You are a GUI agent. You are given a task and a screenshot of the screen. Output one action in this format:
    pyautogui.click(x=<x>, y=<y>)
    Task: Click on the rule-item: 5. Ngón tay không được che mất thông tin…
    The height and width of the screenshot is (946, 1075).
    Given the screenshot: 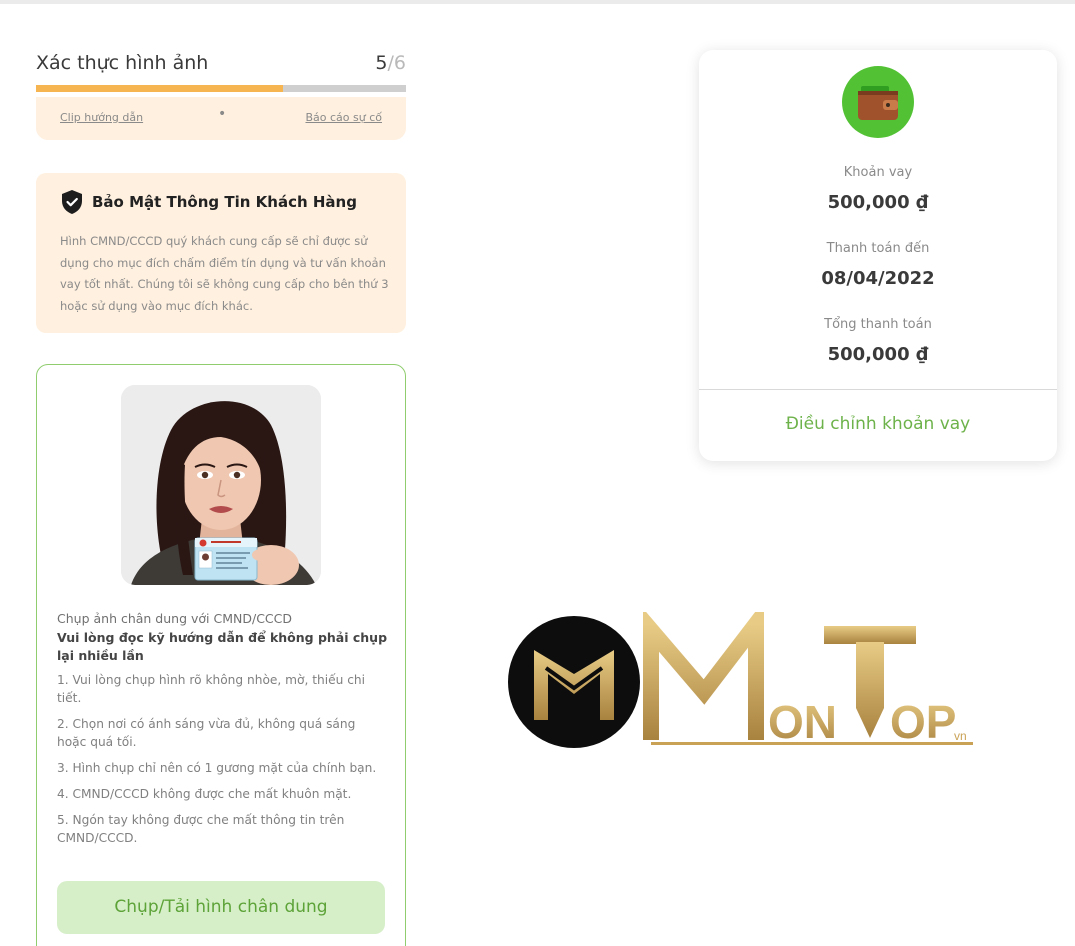 What is the action you would take?
    pyautogui.click(x=201, y=829)
    